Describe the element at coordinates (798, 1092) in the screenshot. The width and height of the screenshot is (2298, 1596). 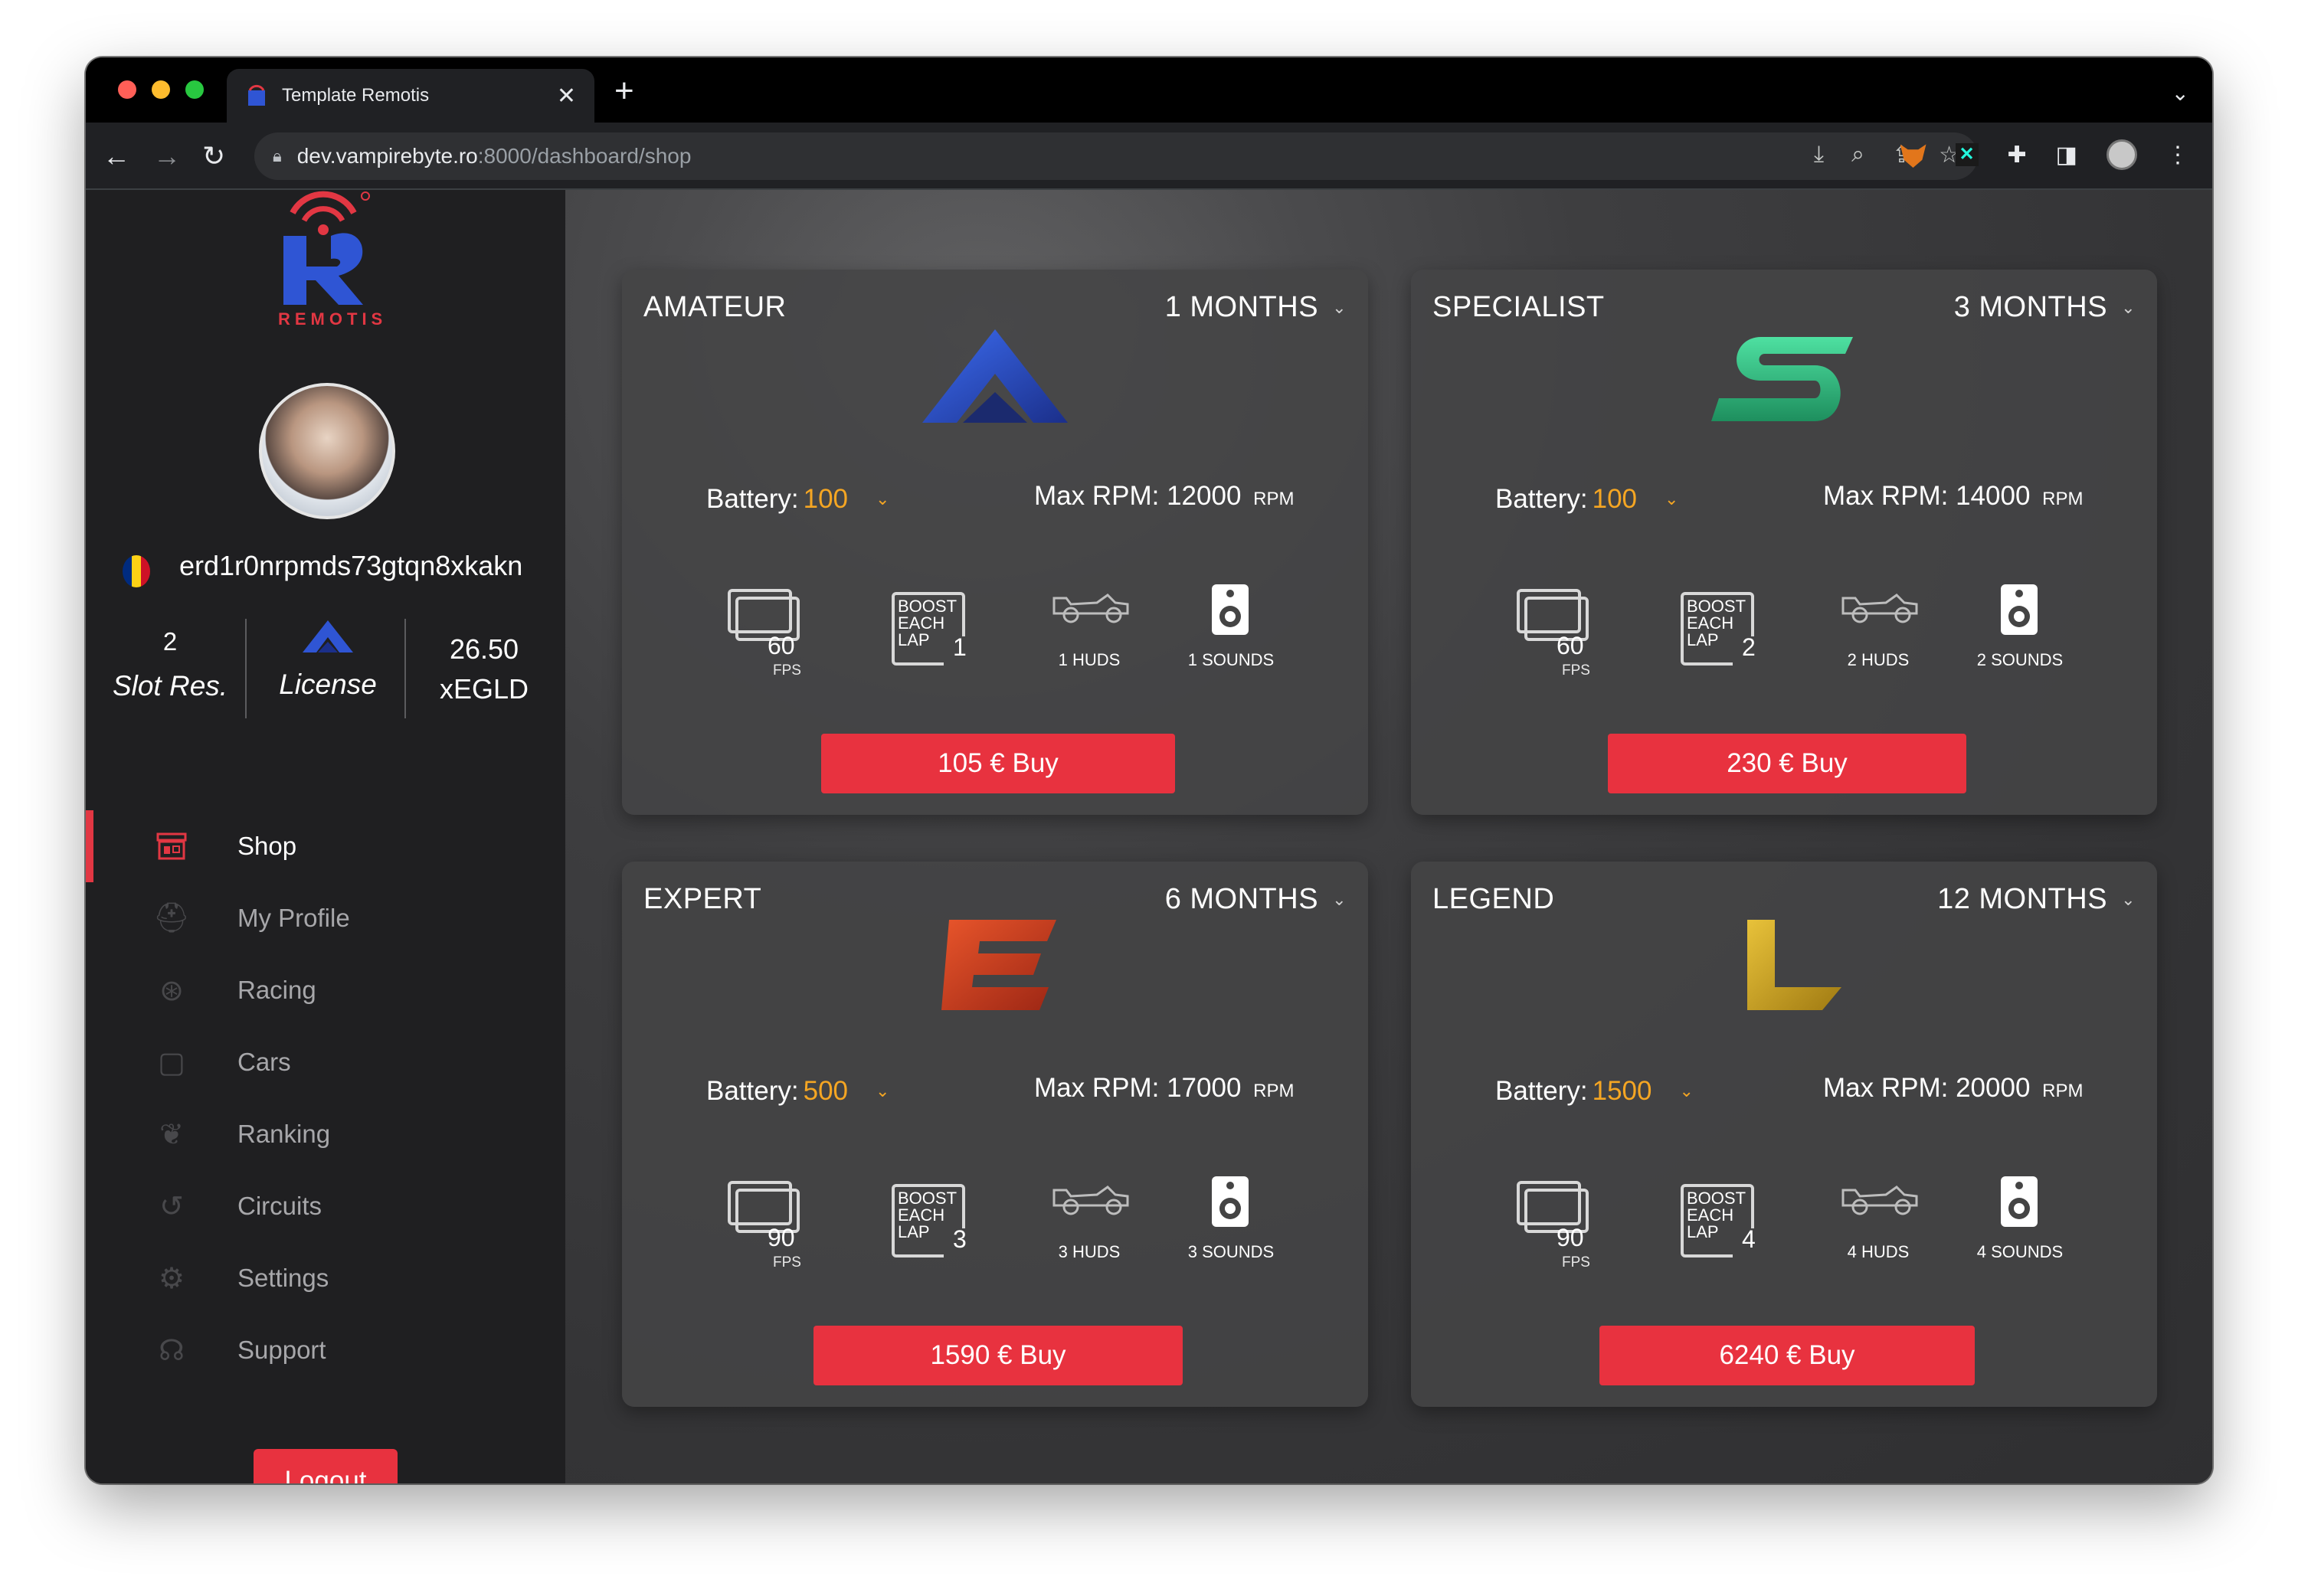
I see `battery-select: Battery: 500 ⌄` at that location.